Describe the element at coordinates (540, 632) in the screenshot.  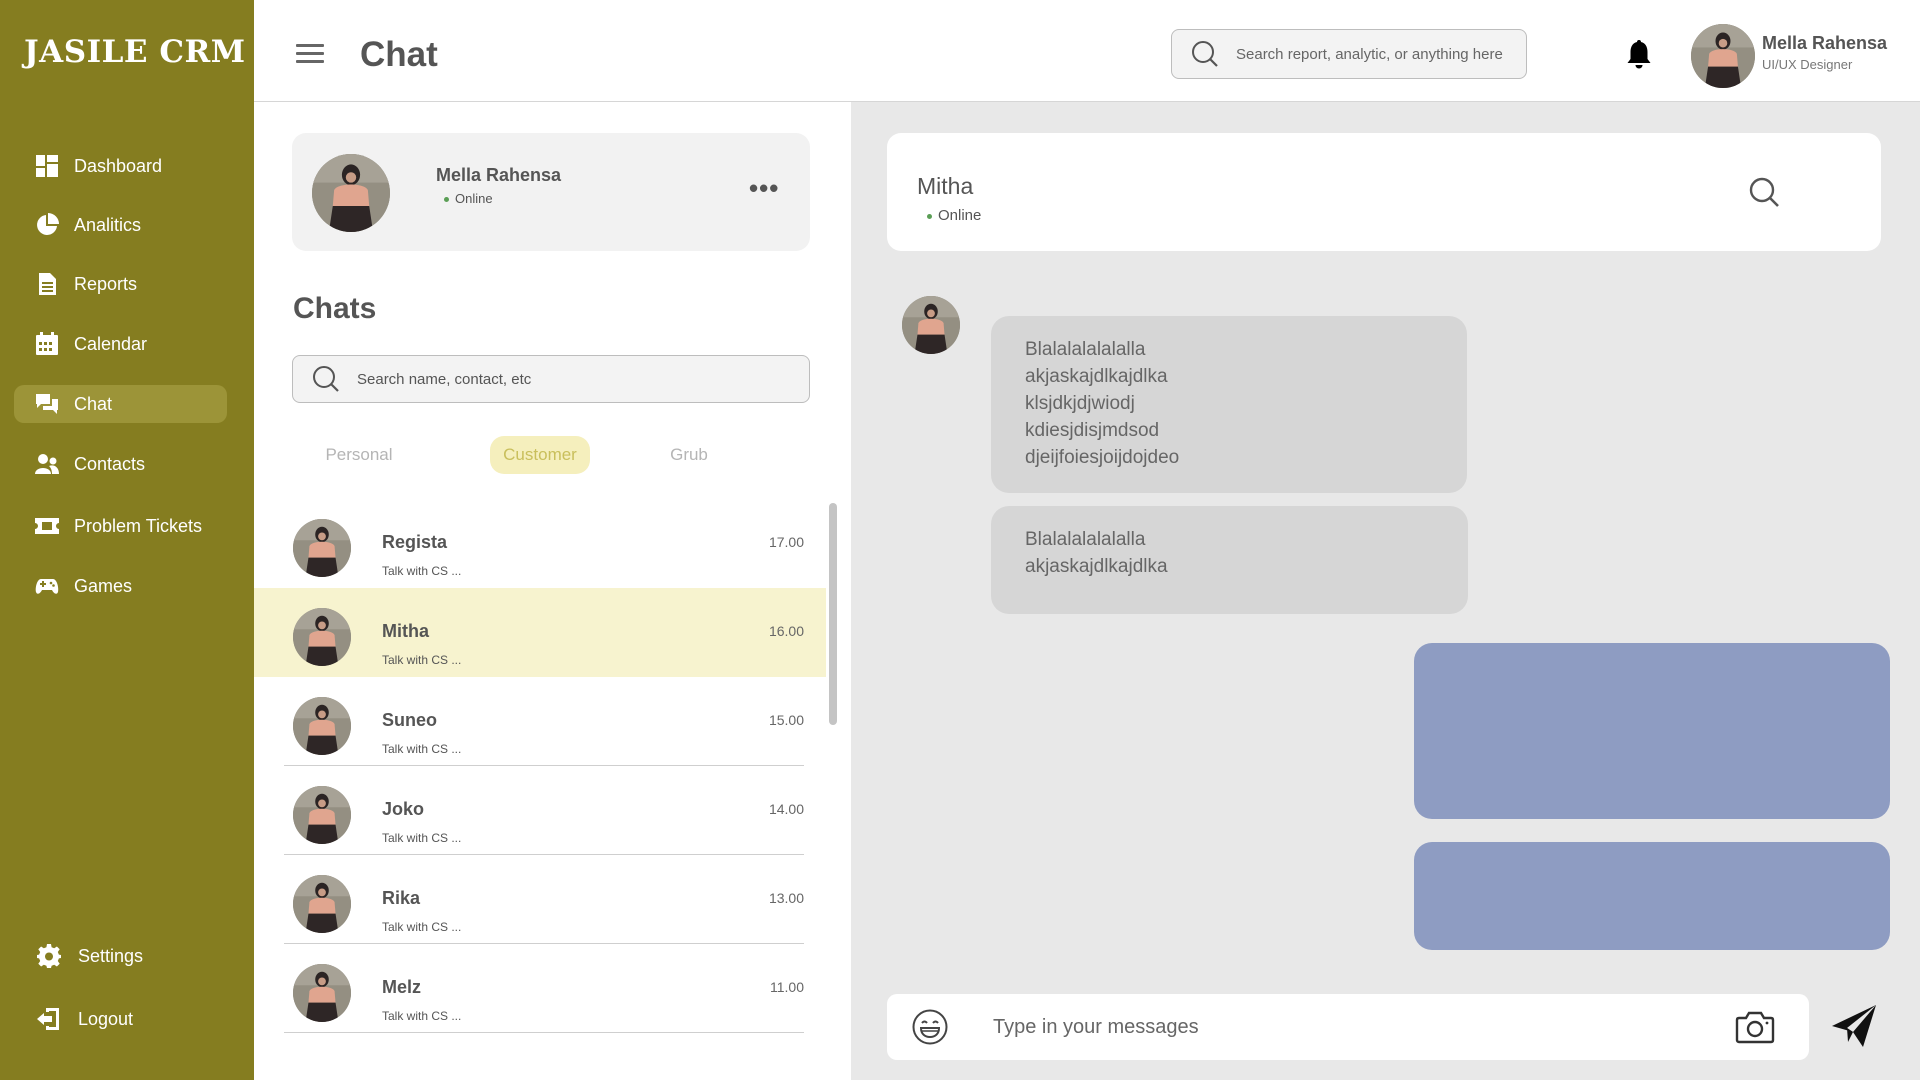
I see `list-item: Mitha Talk with CS ... 16.00` at that location.